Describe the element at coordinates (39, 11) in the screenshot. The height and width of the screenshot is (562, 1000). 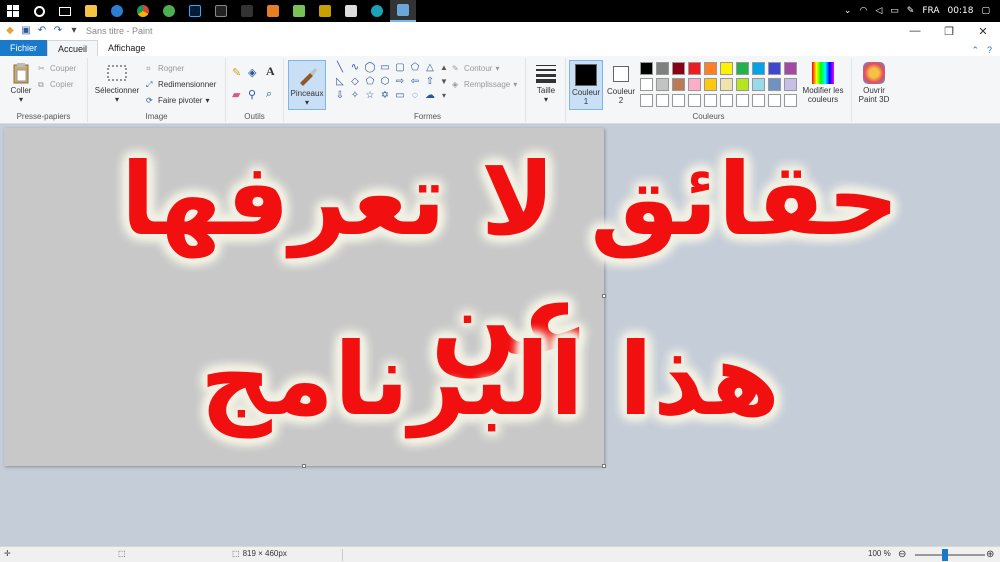
I see `cortana-icon` at that location.